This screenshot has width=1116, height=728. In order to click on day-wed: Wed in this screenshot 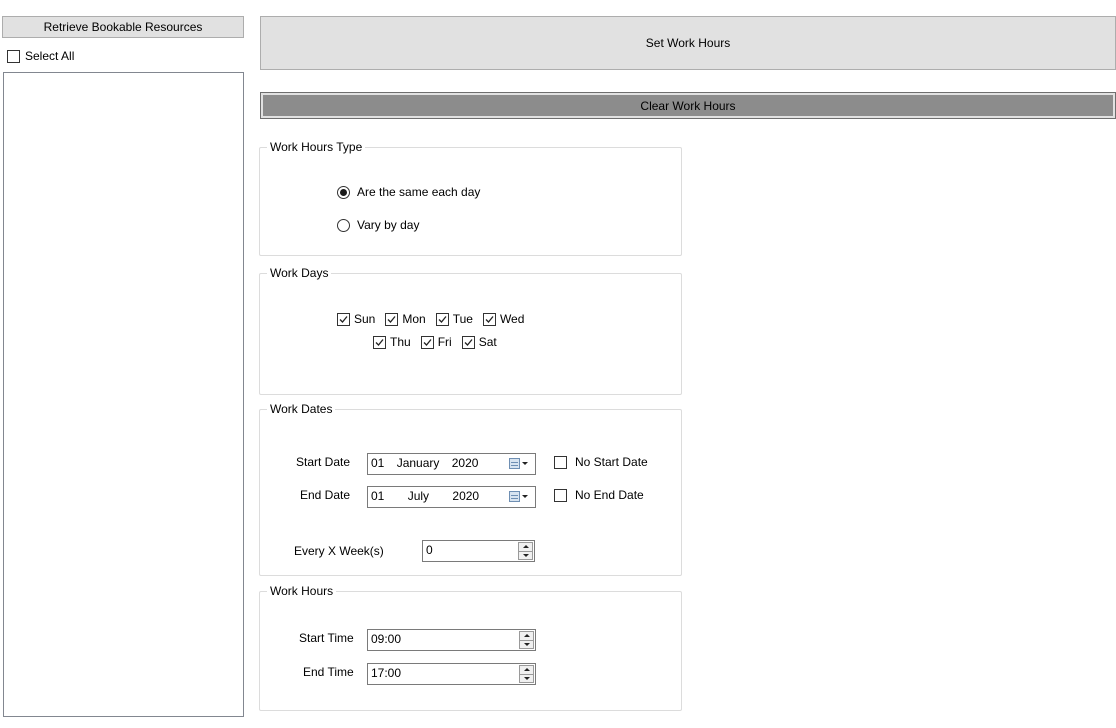, I will do `click(503, 319)`.